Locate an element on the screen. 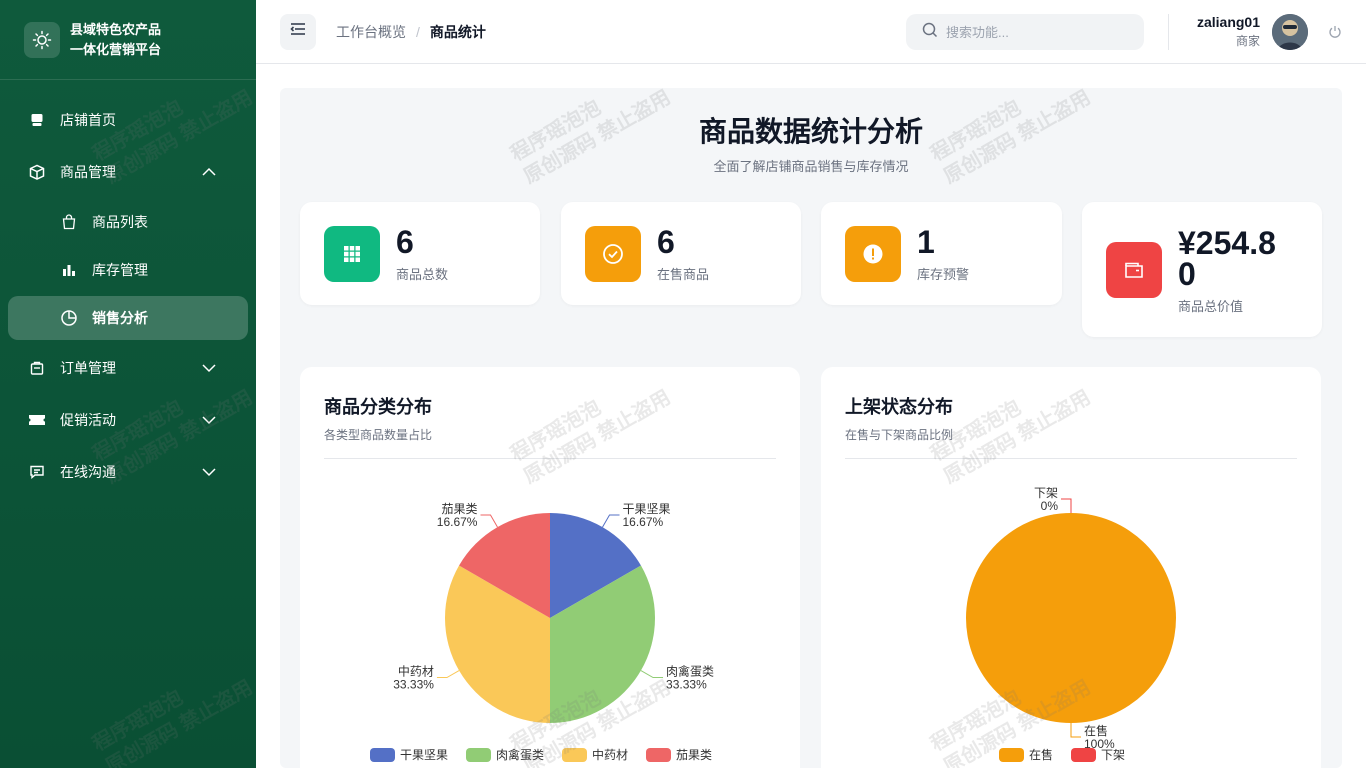  legend-label: 中药材 is located at coordinates (610, 754).